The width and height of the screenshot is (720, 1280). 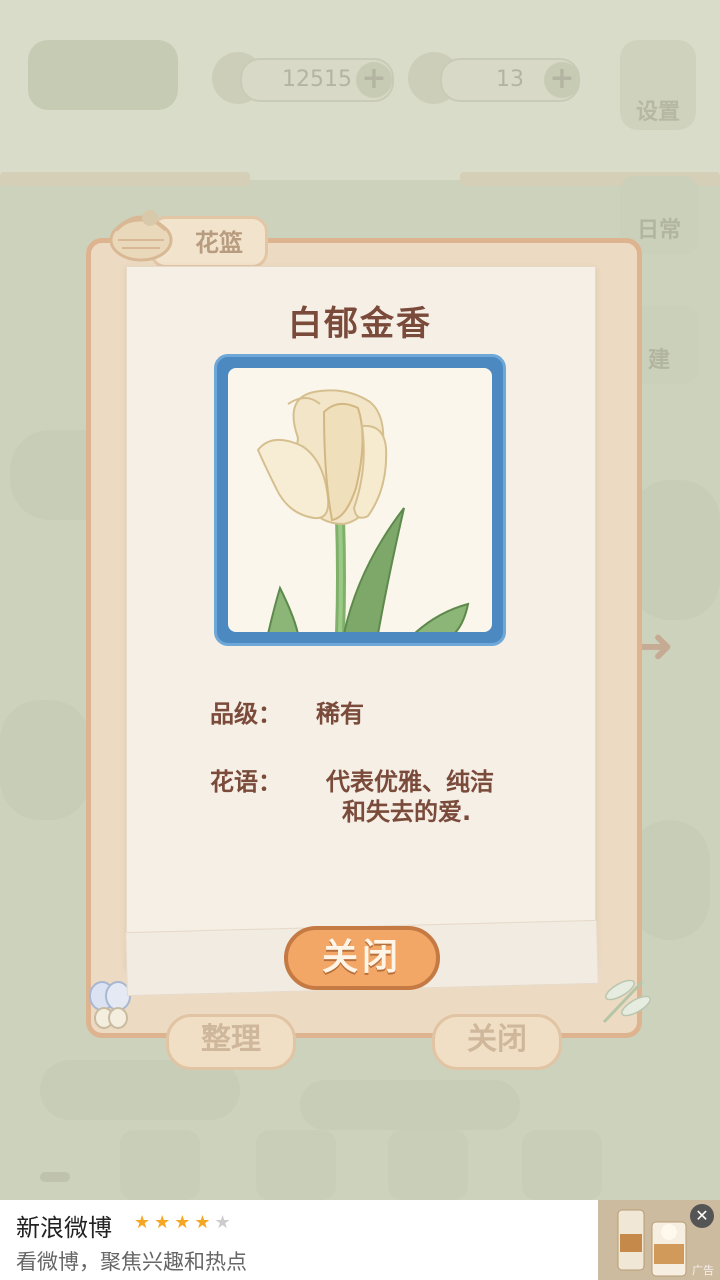 I want to click on settings-label: 设置, so click(x=657, y=112).